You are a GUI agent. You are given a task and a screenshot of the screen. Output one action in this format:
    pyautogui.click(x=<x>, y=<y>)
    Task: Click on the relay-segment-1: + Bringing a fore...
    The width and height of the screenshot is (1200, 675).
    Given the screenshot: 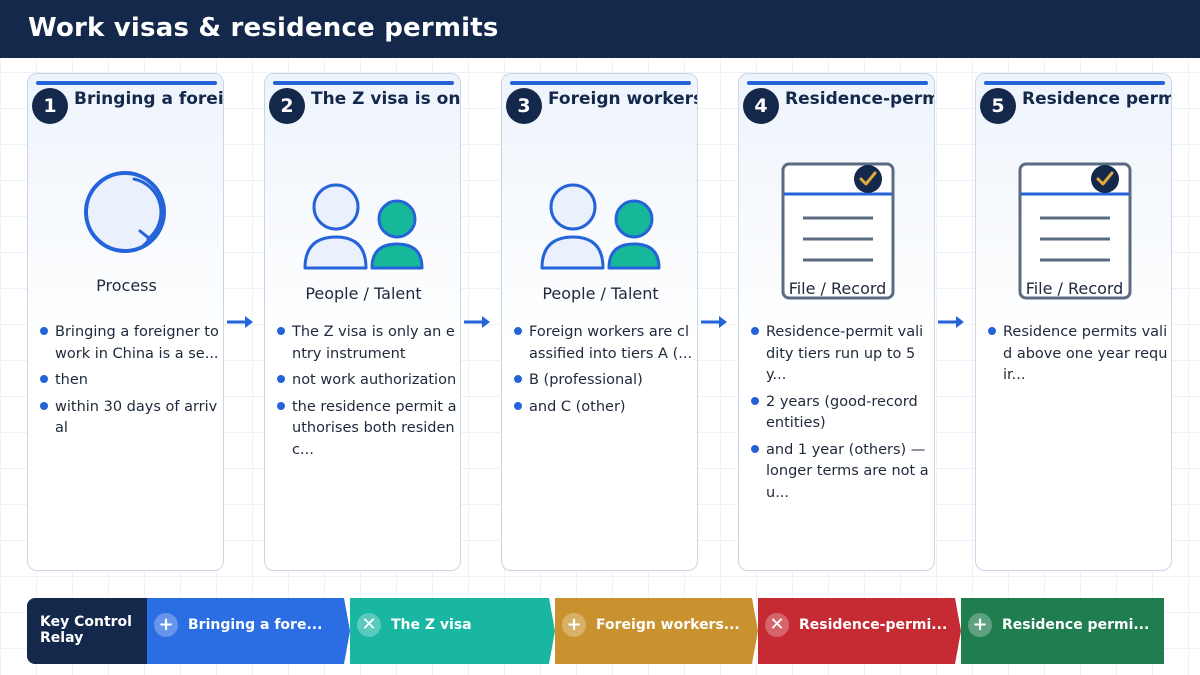 What is the action you would take?
    pyautogui.click(x=248, y=631)
    